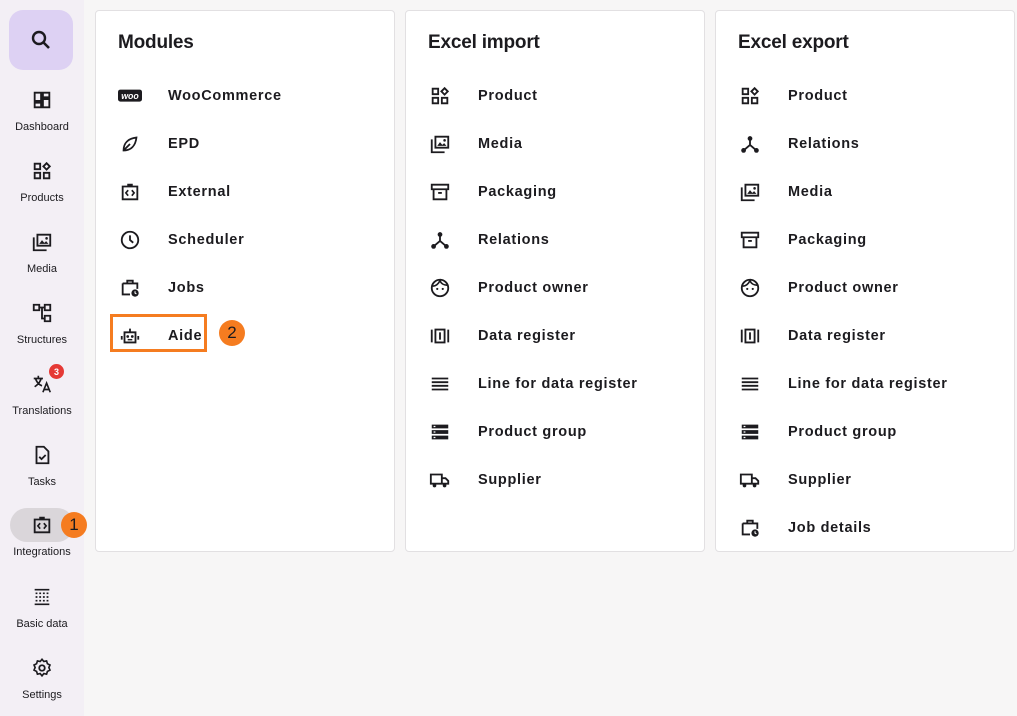 The width and height of the screenshot is (1017, 716). I want to click on sidebar-item-label: Media, so click(42, 269).